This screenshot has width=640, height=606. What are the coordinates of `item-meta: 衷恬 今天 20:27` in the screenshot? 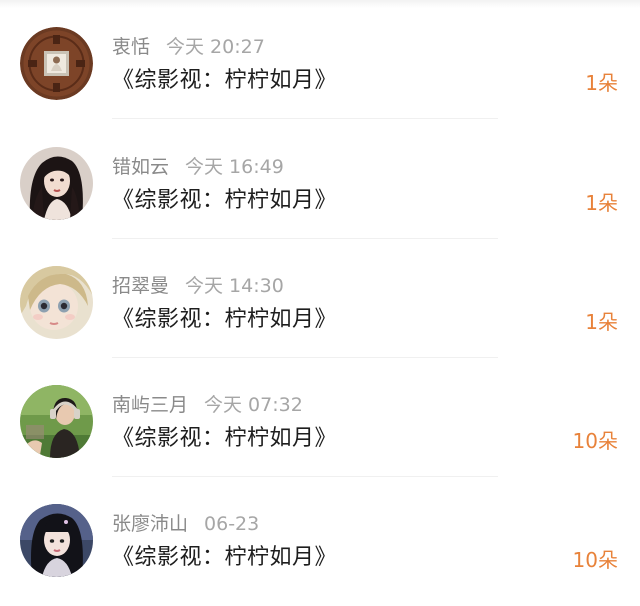 It's located at (188, 47).